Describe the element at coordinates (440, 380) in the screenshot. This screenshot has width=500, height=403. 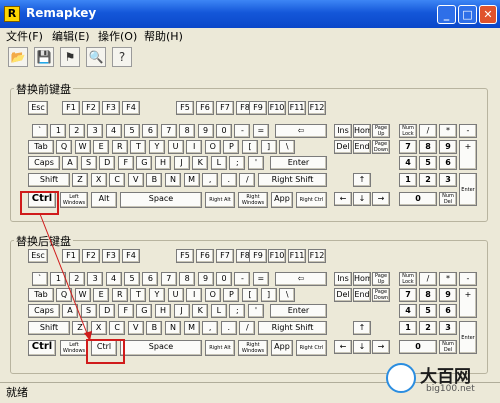
I see `watermark-logo: 大百网 big100.net` at that location.